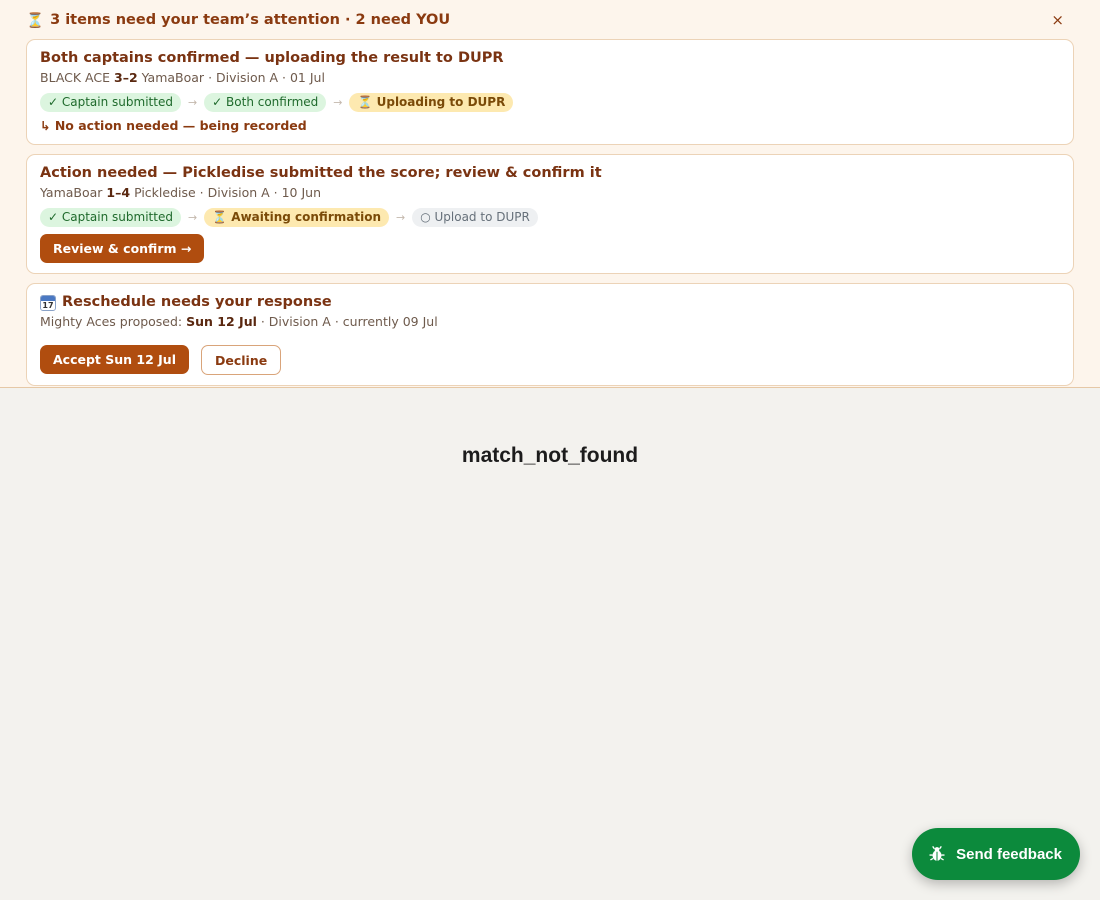 The width and height of the screenshot is (1100, 900). I want to click on card-title-text: Reschedule needs your response, so click(197, 302).